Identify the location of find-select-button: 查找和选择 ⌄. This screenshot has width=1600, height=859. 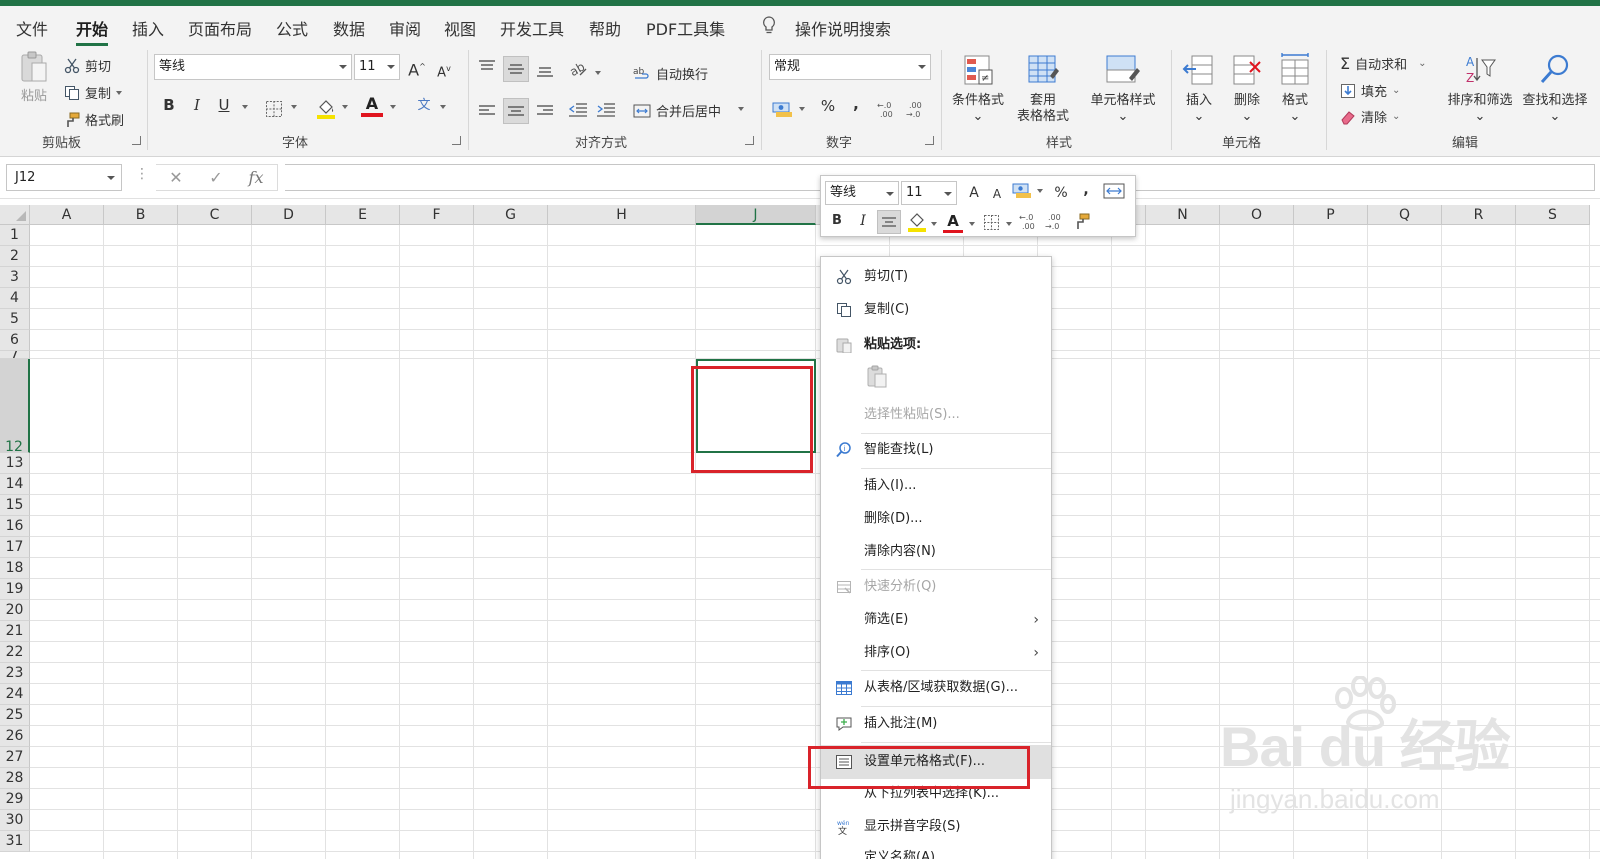
(1555, 88).